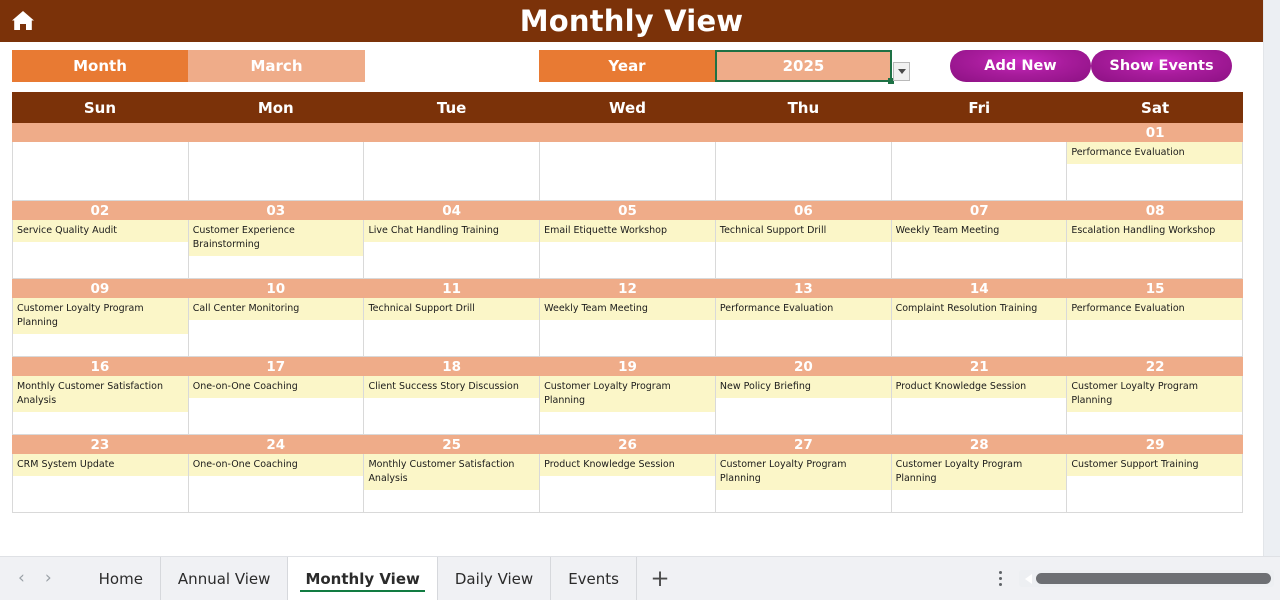  Describe the element at coordinates (1155, 465) in the screenshot. I see `event-label: Customer Support Training` at that location.